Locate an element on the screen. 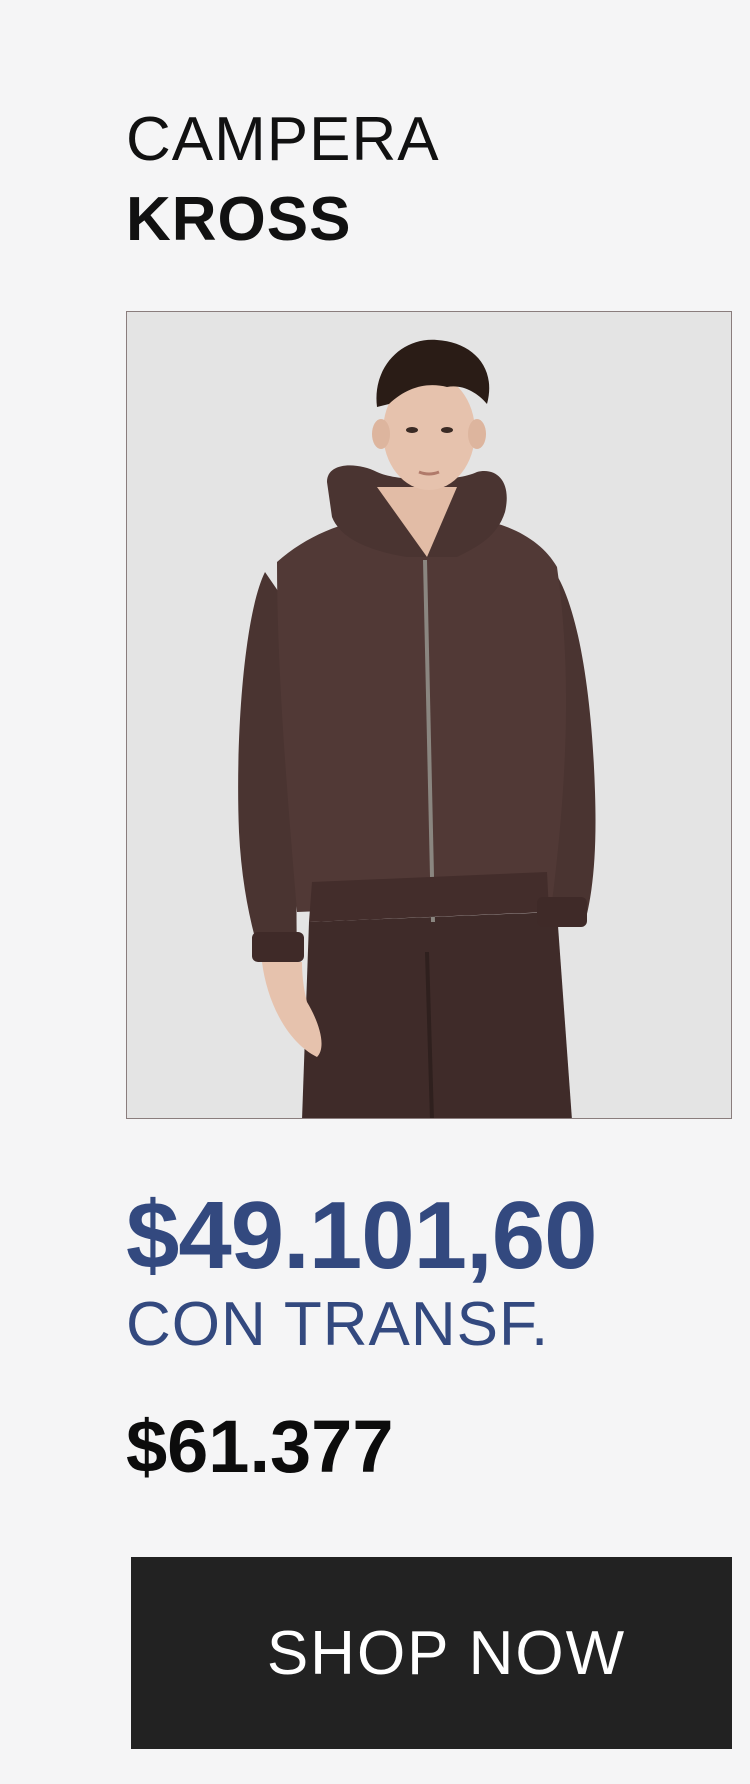 The width and height of the screenshot is (750, 1784). shop-now-button: SHOP NOW is located at coordinates (431, 1653).